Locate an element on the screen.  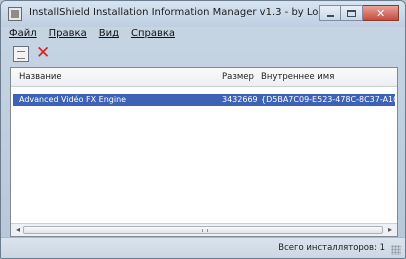
open-file-icon is located at coordinates (21, 54).